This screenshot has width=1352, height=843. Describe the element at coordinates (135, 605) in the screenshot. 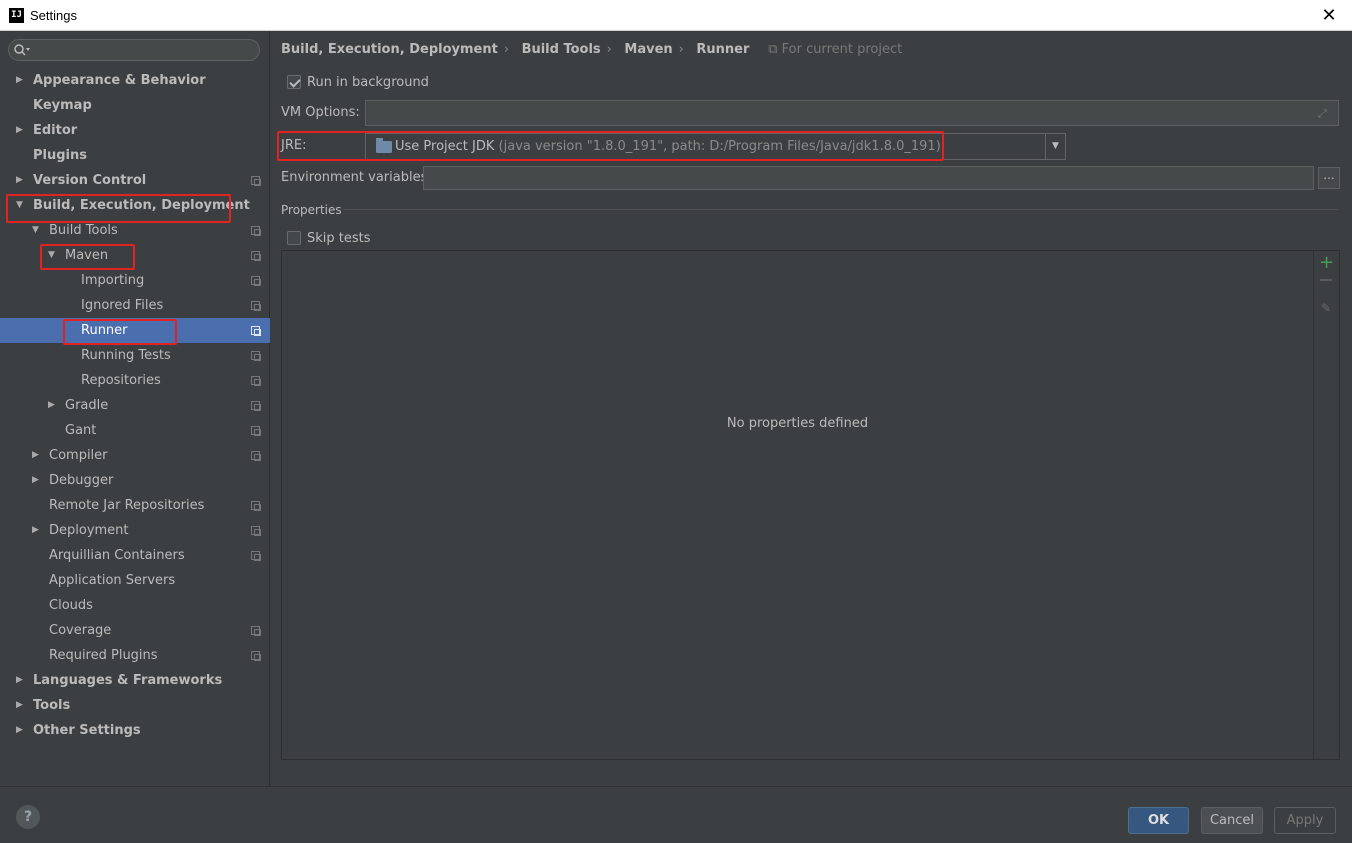

I see `tree-item-clouds: Clouds` at that location.